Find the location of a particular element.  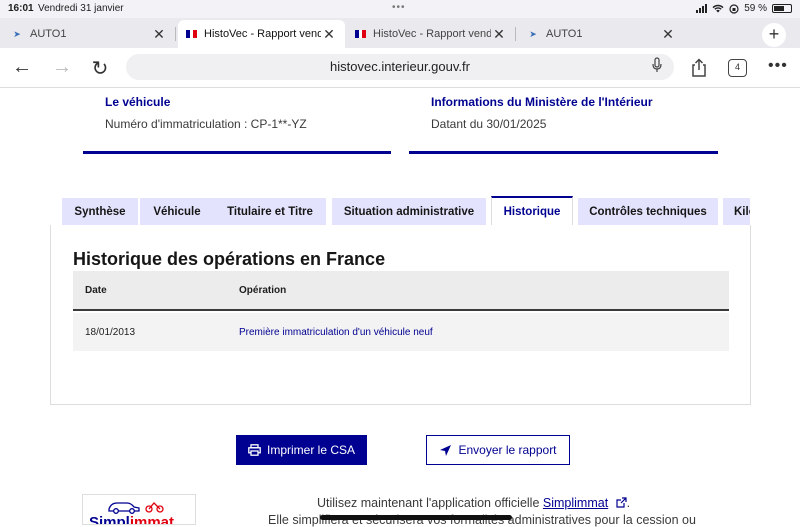

tab-synthese: Synthèse is located at coordinates (100, 212).